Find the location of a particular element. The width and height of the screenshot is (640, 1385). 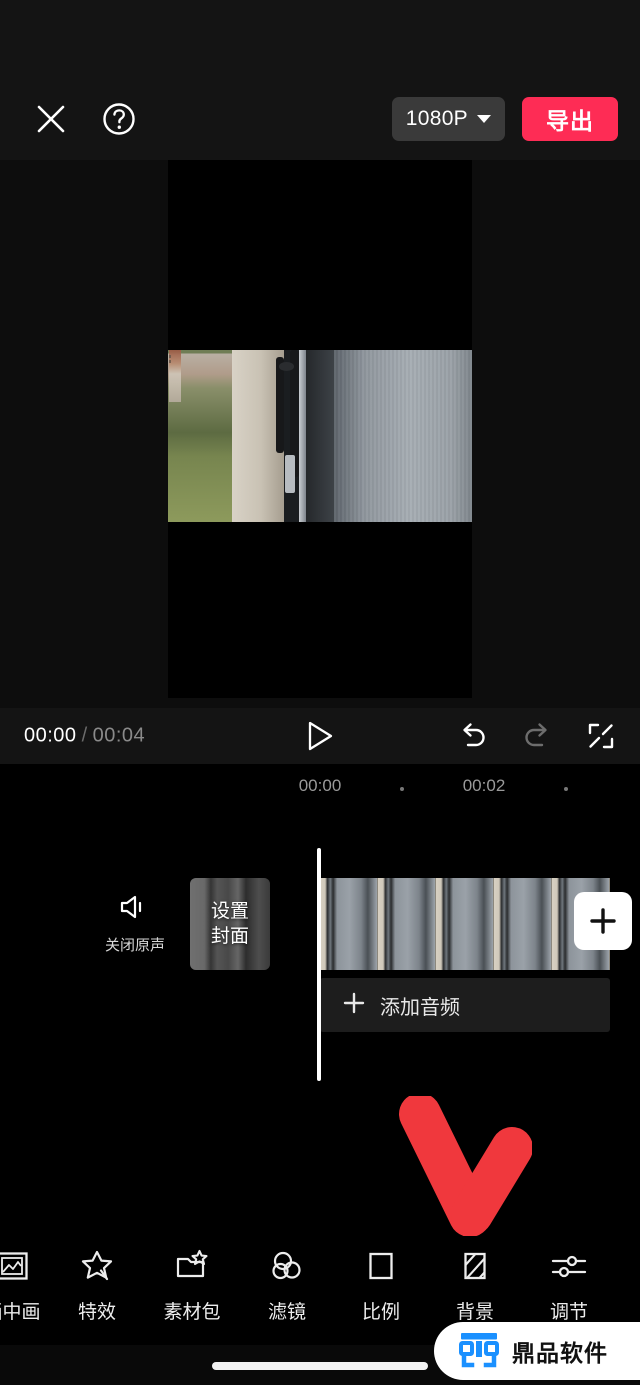

dingpin-logo-icon is located at coordinates (479, 1351).